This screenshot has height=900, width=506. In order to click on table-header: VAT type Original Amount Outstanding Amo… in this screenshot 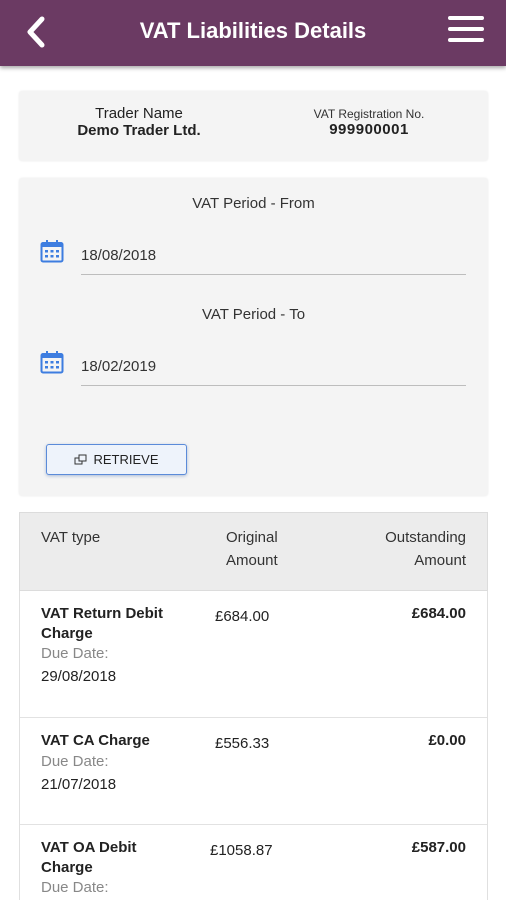, I will do `click(253, 551)`.